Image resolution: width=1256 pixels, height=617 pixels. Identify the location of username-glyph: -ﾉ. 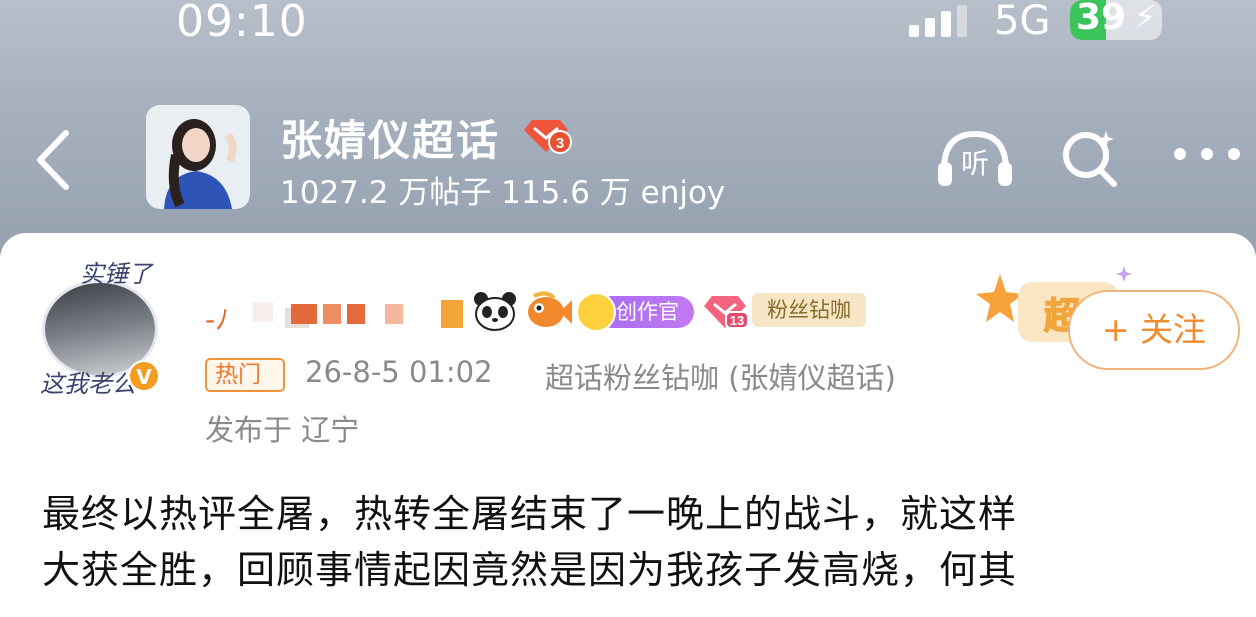
(217, 319).